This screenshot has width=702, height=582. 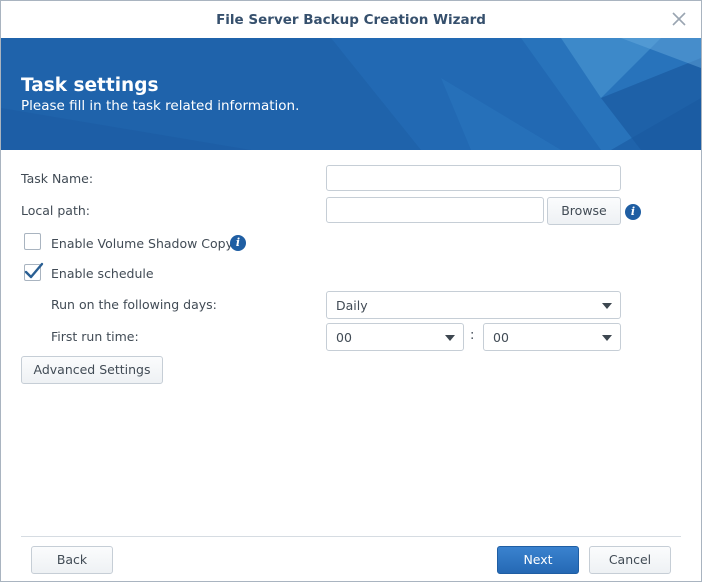 I want to click on window-title: File Server Backup Creation Wizard, so click(x=351, y=20).